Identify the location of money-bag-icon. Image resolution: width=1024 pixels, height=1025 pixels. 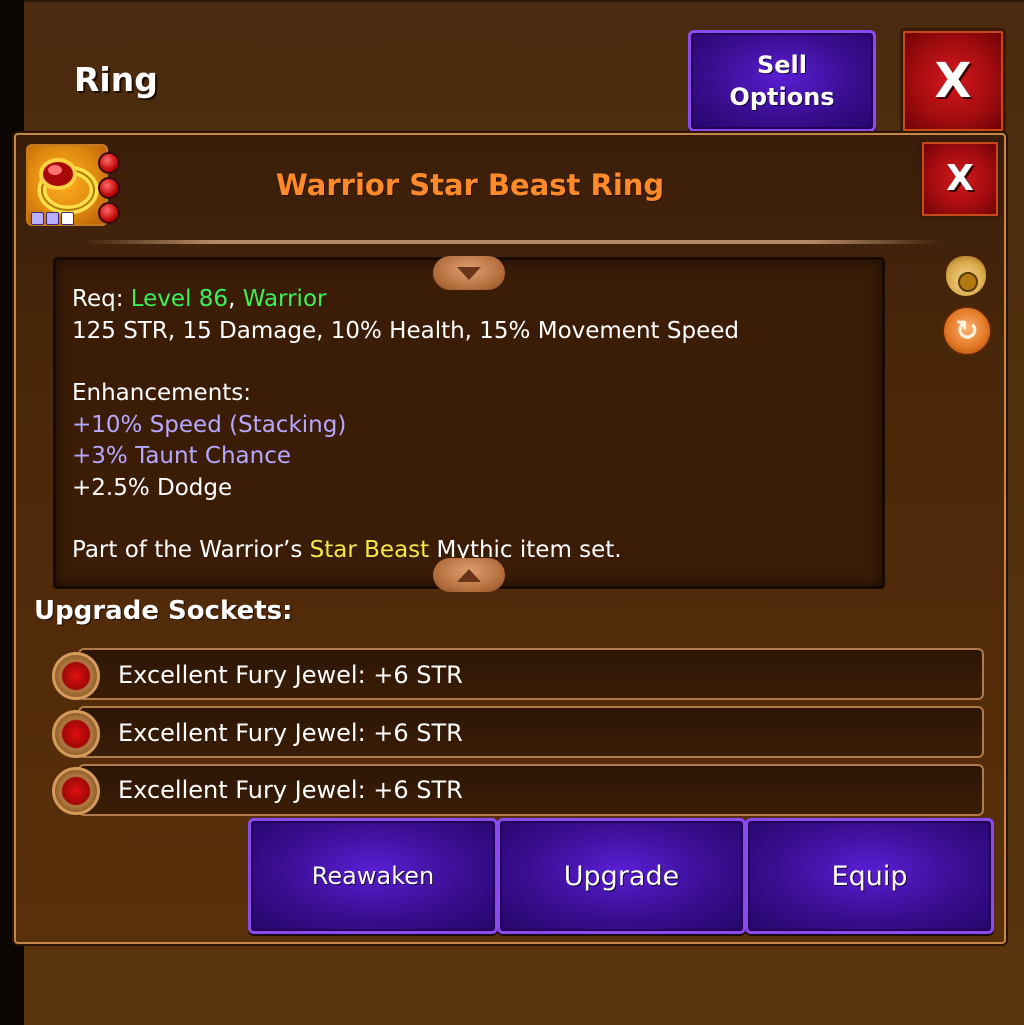
(966, 276).